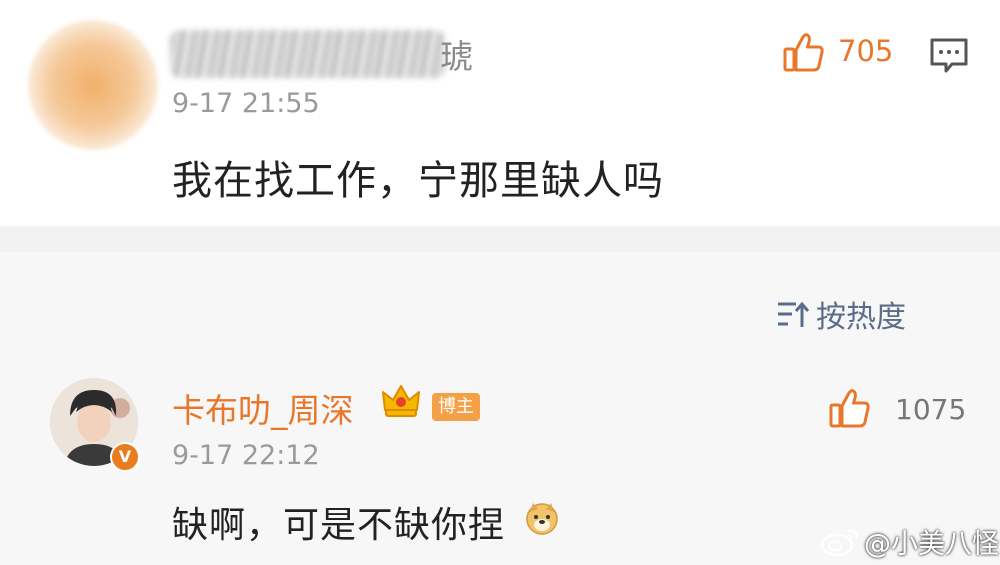 The height and width of the screenshot is (565, 1000). Describe the element at coordinates (307, 54) in the screenshot. I see `username-blurred` at that location.